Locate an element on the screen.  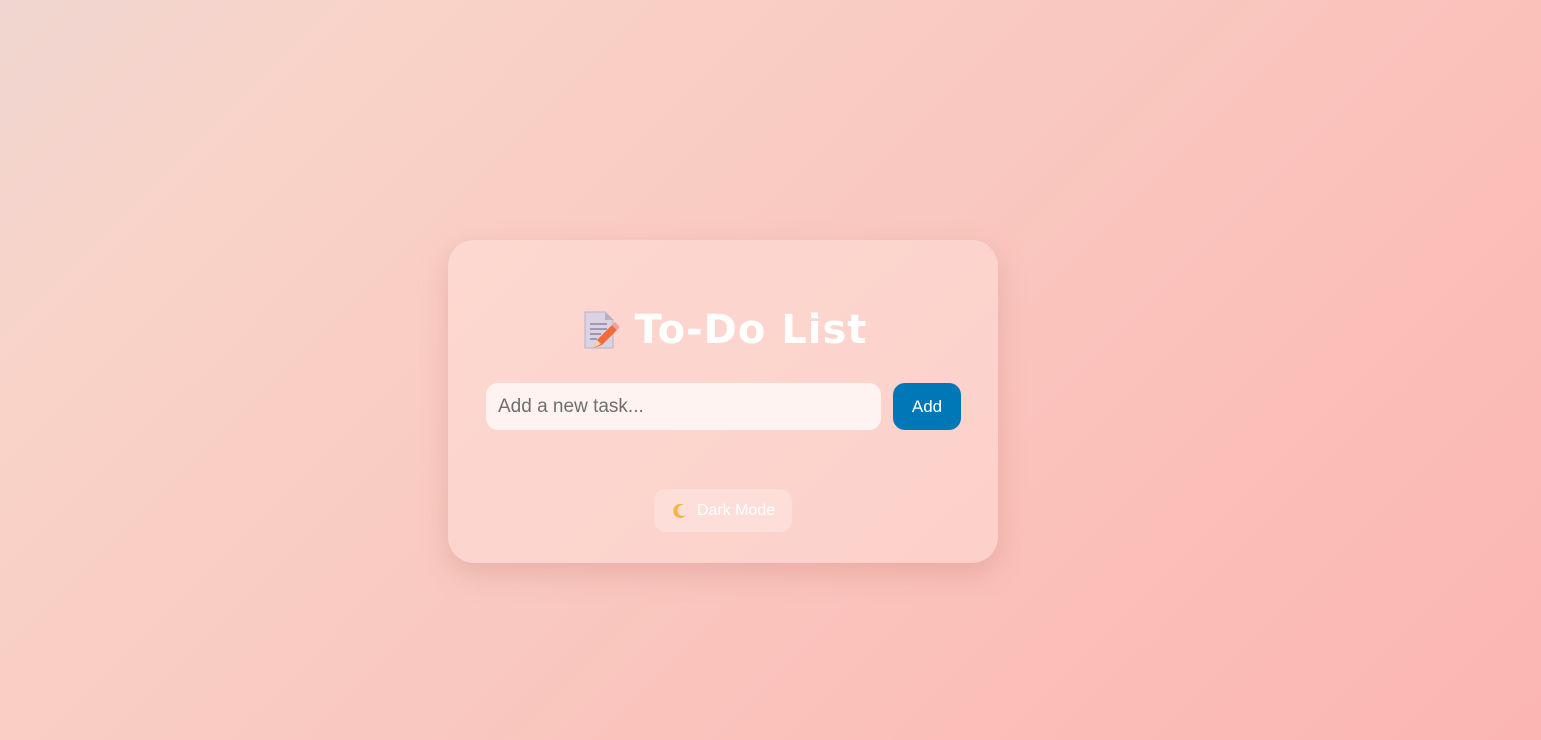
add-task-button: Add is located at coordinates (927, 406).